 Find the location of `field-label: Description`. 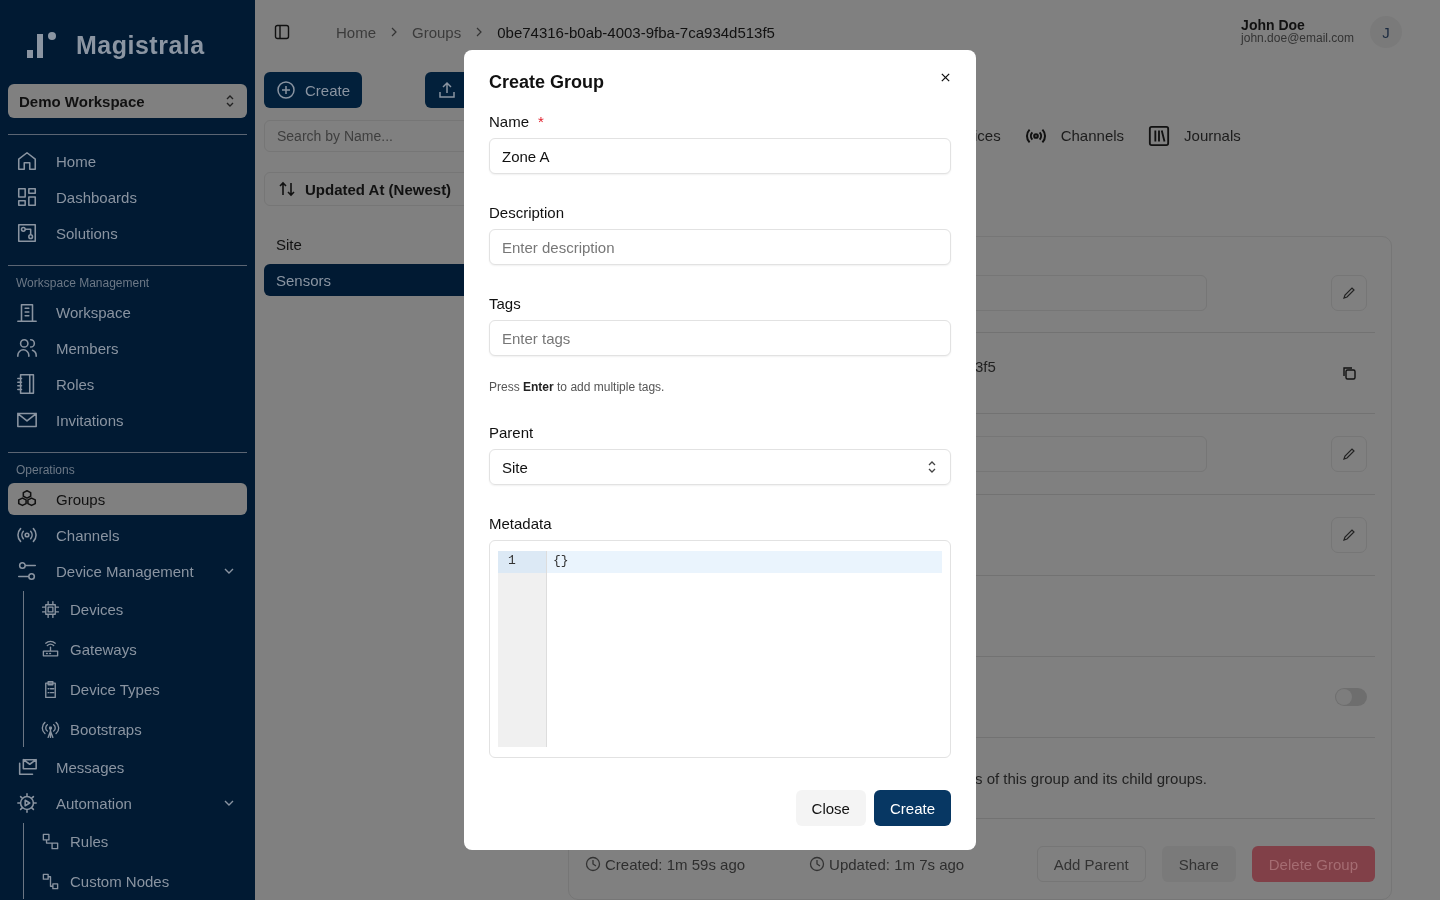

field-label: Description is located at coordinates (527, 212).